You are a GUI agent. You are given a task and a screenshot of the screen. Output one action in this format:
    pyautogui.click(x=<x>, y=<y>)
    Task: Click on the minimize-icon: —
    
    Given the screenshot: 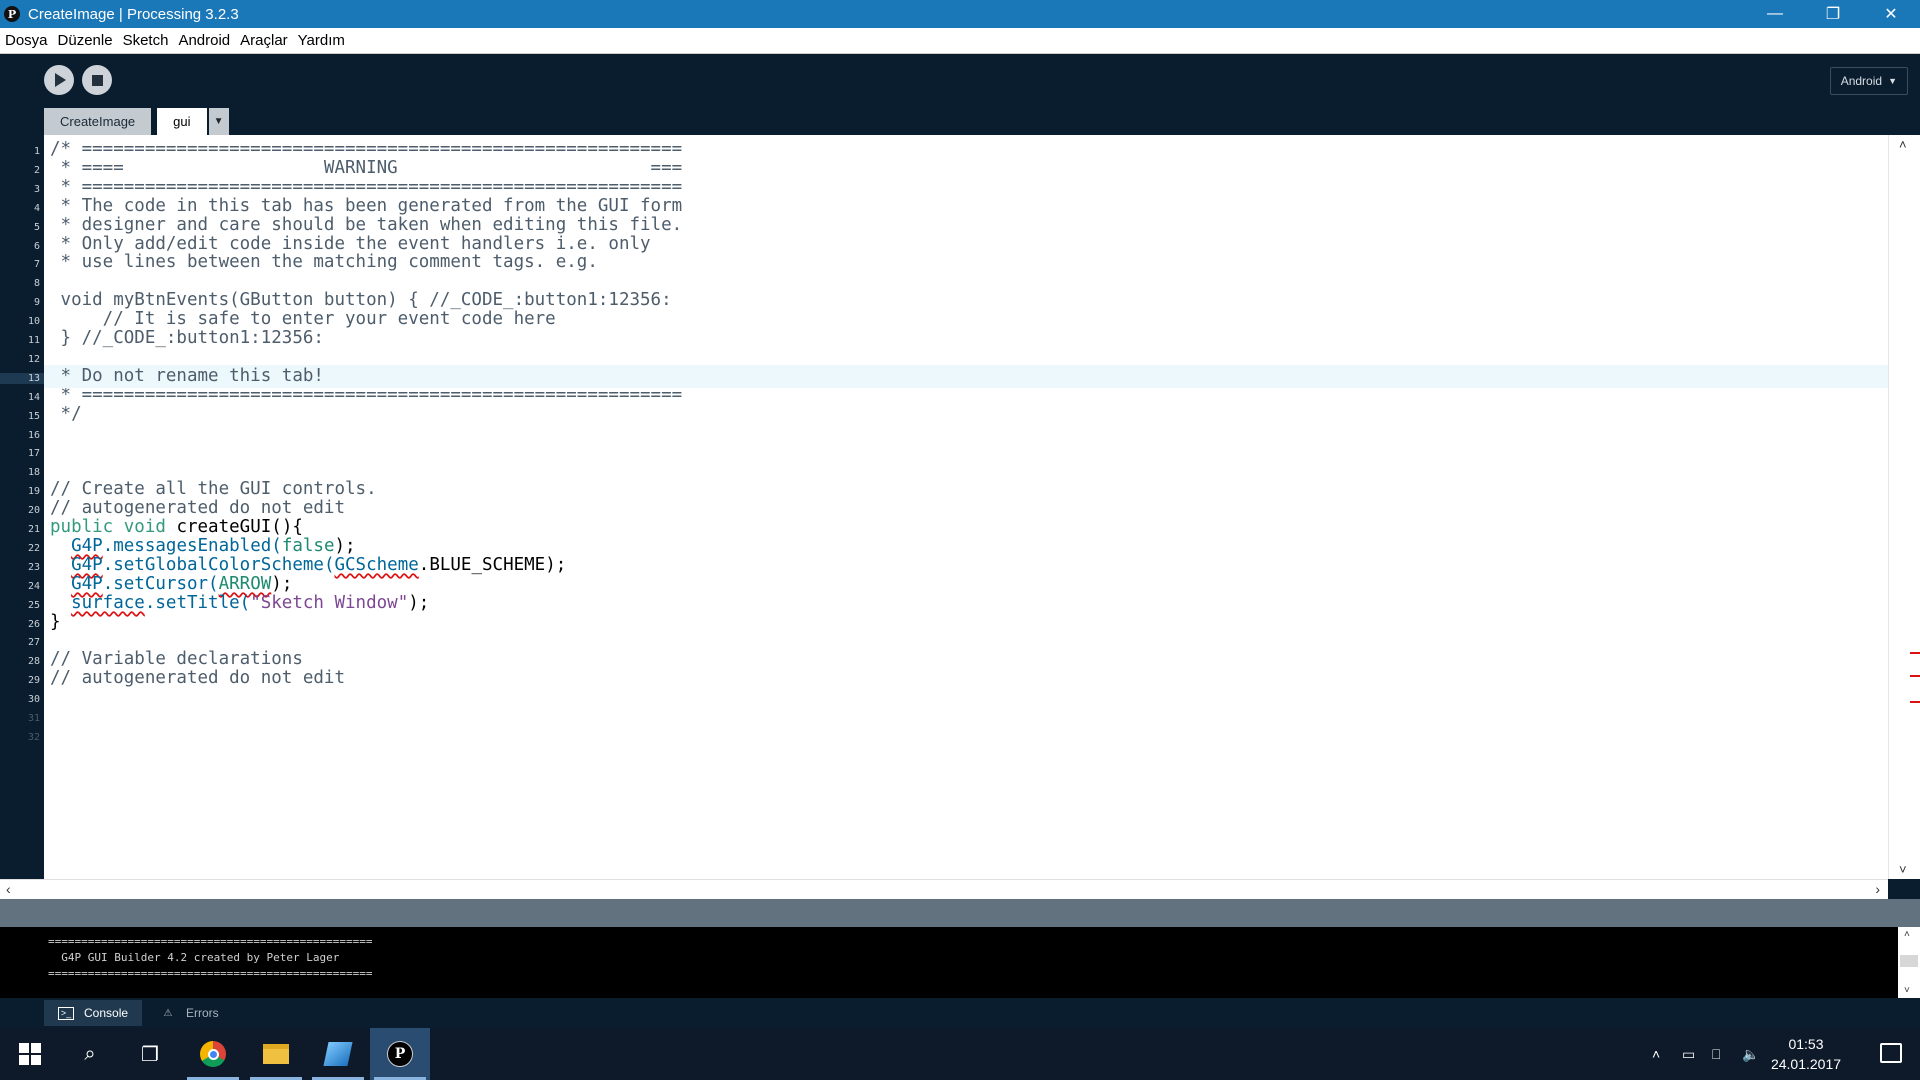 What is the action you would take?
    pyautogui.click(x=1775, y=14)
    